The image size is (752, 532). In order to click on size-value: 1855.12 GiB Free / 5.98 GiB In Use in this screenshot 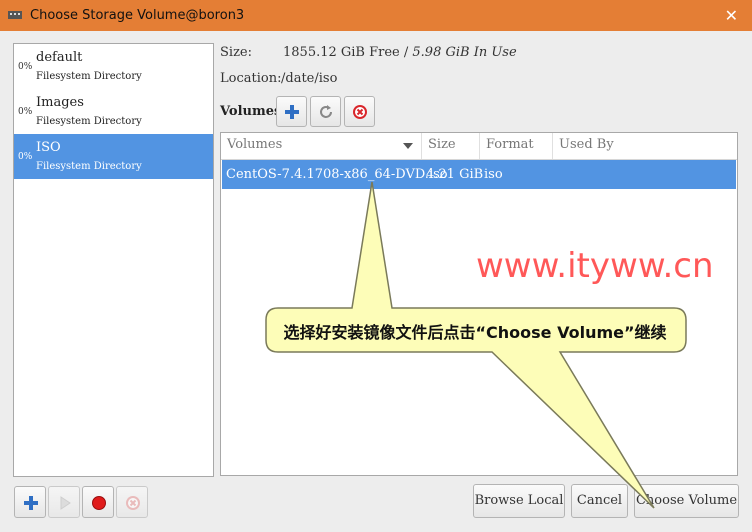, I will do `click(400, 52)`.